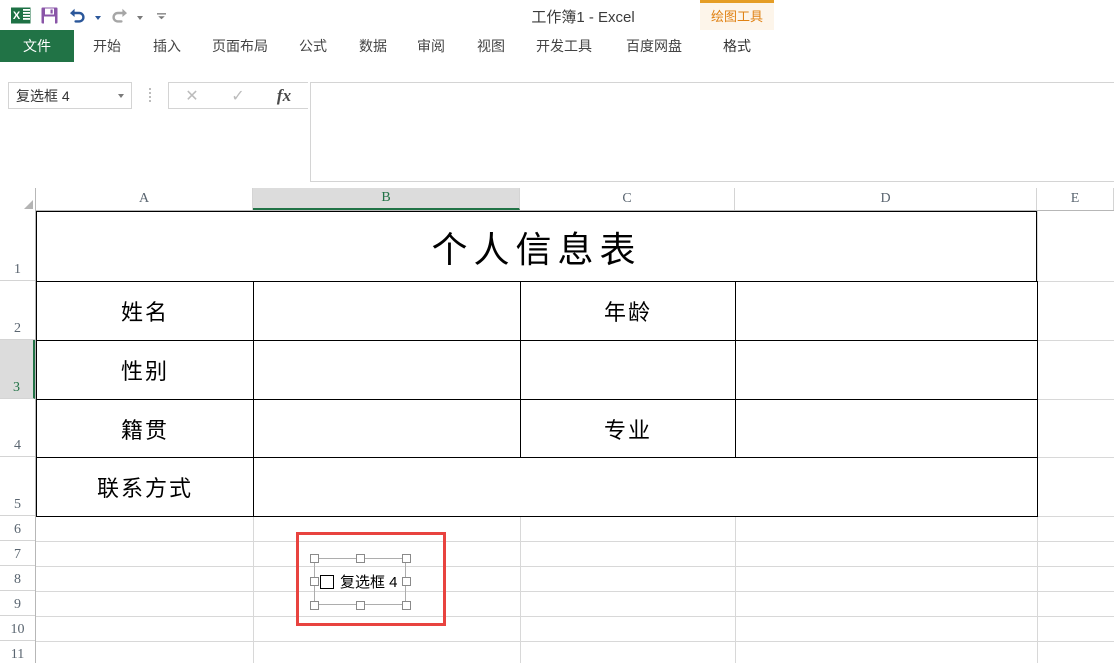 Image resolution: width=1114 pixels, height=663 pixels. Describe the element at coordinates (17, 310) in the screenshot. I see `row-header-2: 2` at that location.